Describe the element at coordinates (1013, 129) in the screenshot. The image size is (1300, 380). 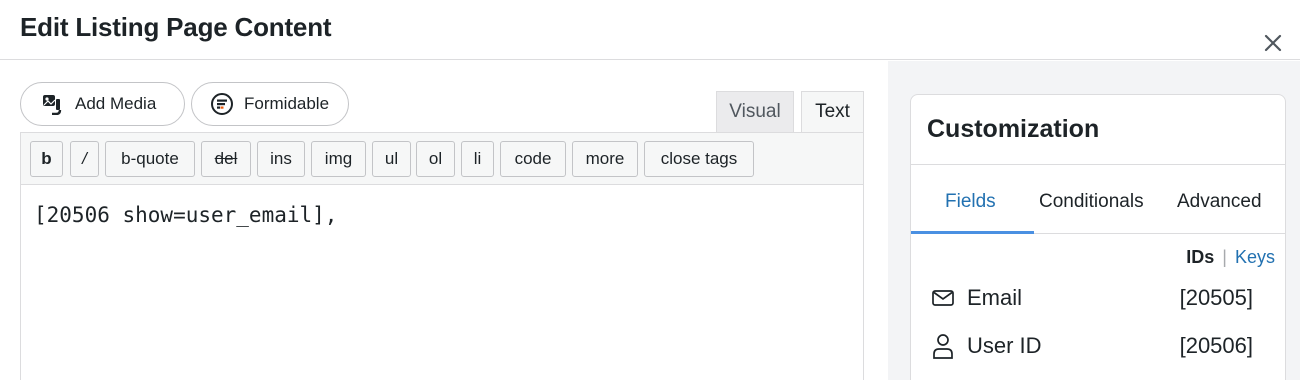
I see `customization-title: Customization` at that location.